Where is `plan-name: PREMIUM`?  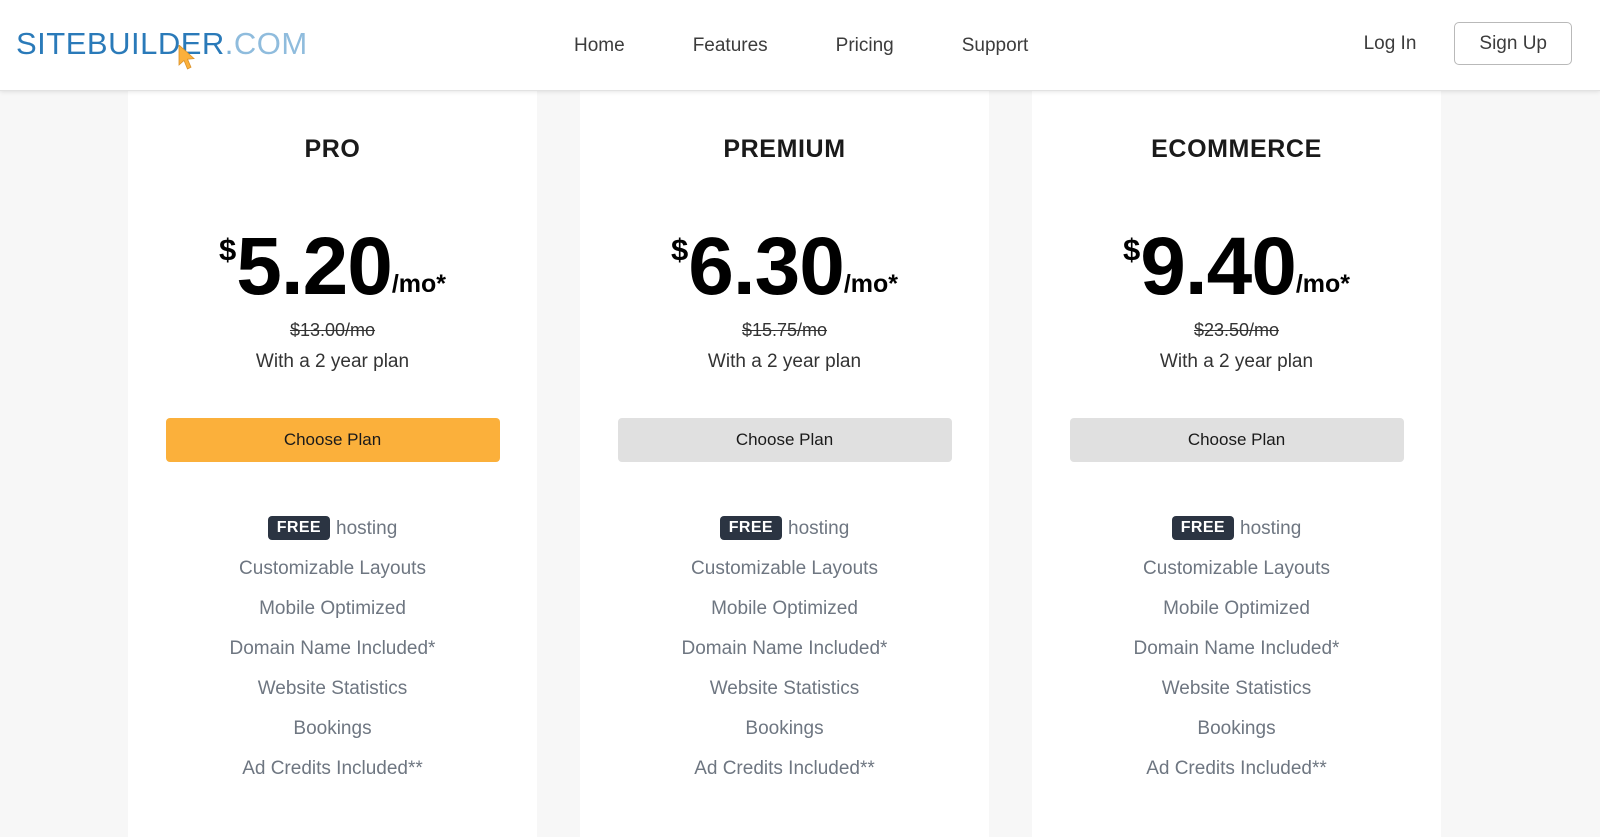
plan-name: PREMIUM is located at coordinates (784, 149).